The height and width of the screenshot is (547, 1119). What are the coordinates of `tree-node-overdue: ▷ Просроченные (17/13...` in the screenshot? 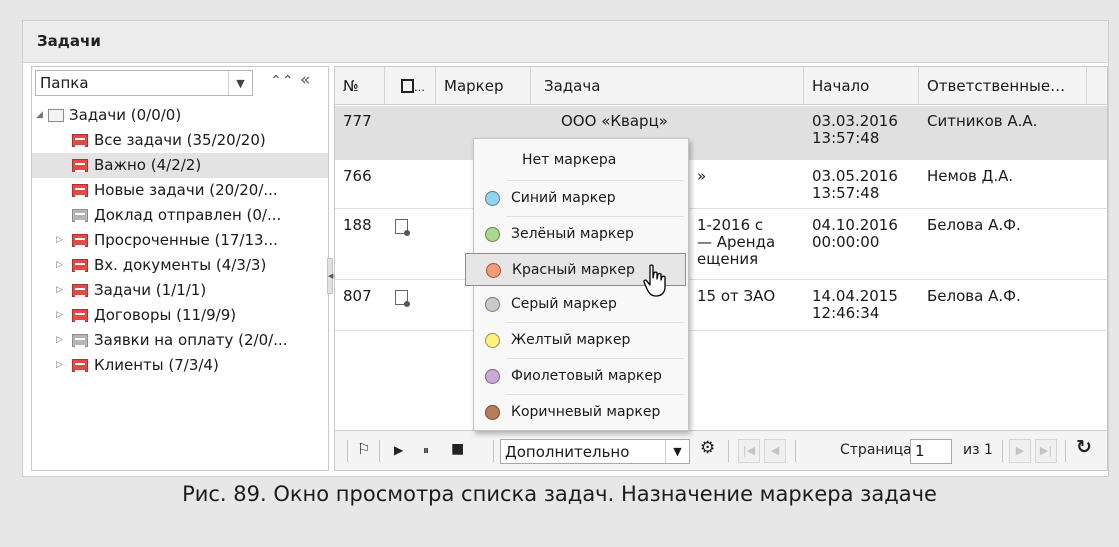 It's located at (180, 240).